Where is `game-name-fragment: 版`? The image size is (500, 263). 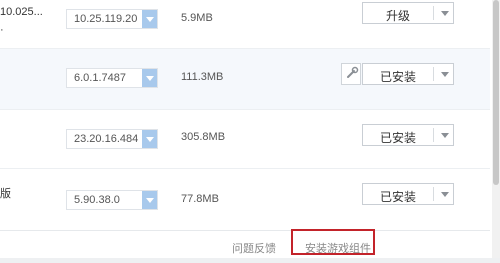 game-name-fragment: 版 is located at coordinates (5, 194).